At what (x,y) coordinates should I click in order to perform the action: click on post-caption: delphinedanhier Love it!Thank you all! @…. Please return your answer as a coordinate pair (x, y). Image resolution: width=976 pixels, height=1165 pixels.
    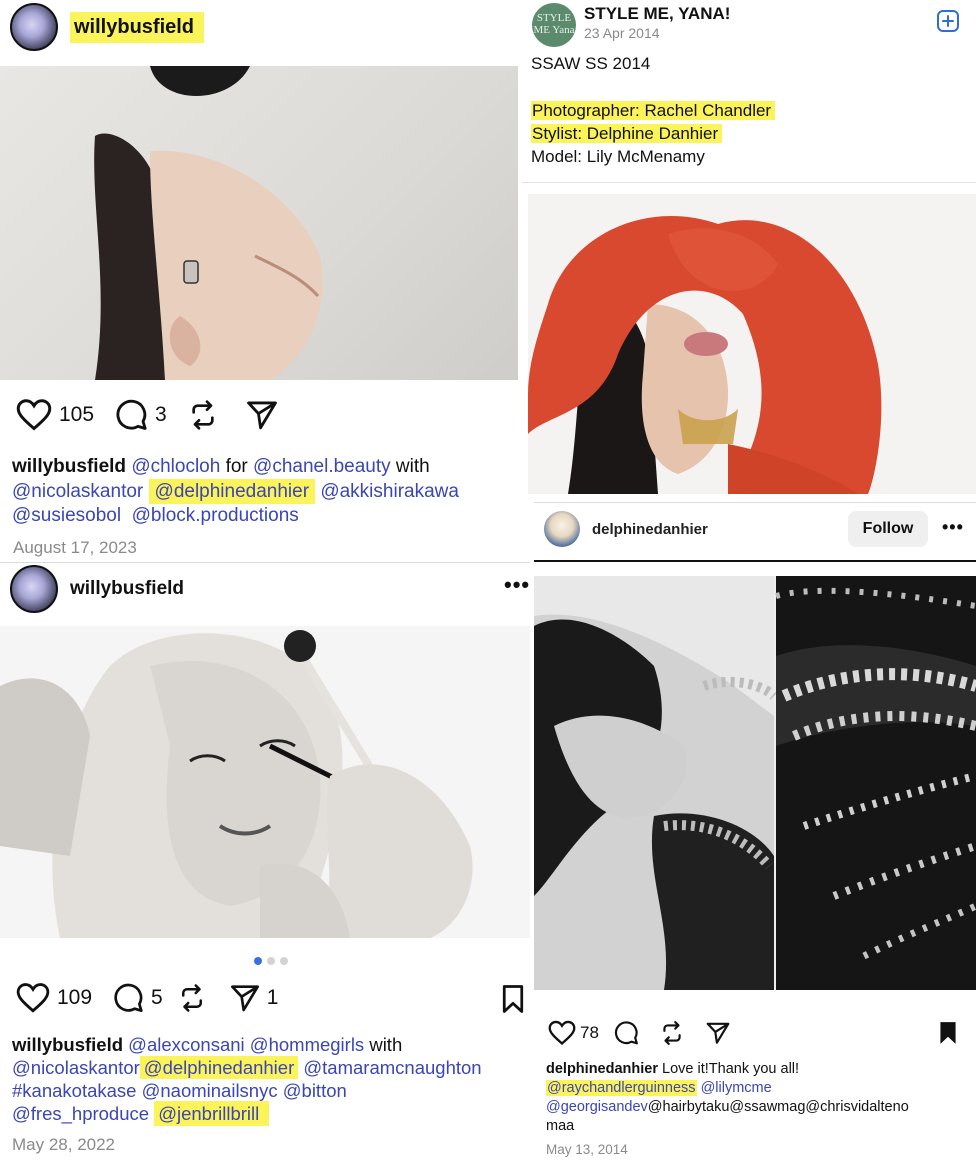
    Looking at the image, I should click on (761, 1098).